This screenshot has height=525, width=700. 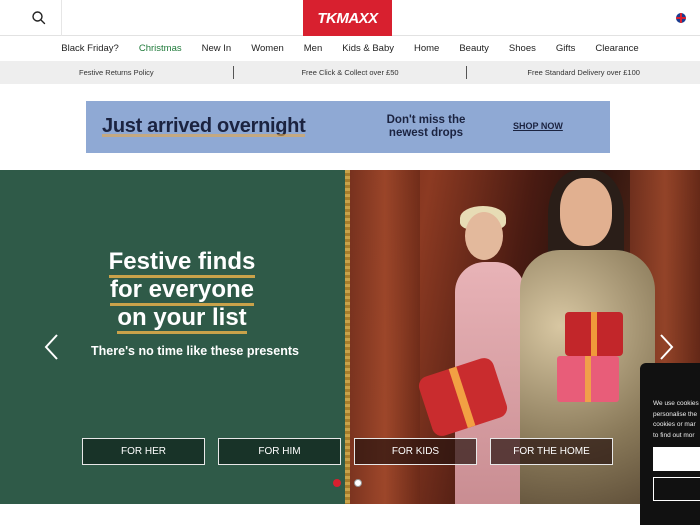 I want to click on nav-item-new-in: New In, so click(x=217, y=48).